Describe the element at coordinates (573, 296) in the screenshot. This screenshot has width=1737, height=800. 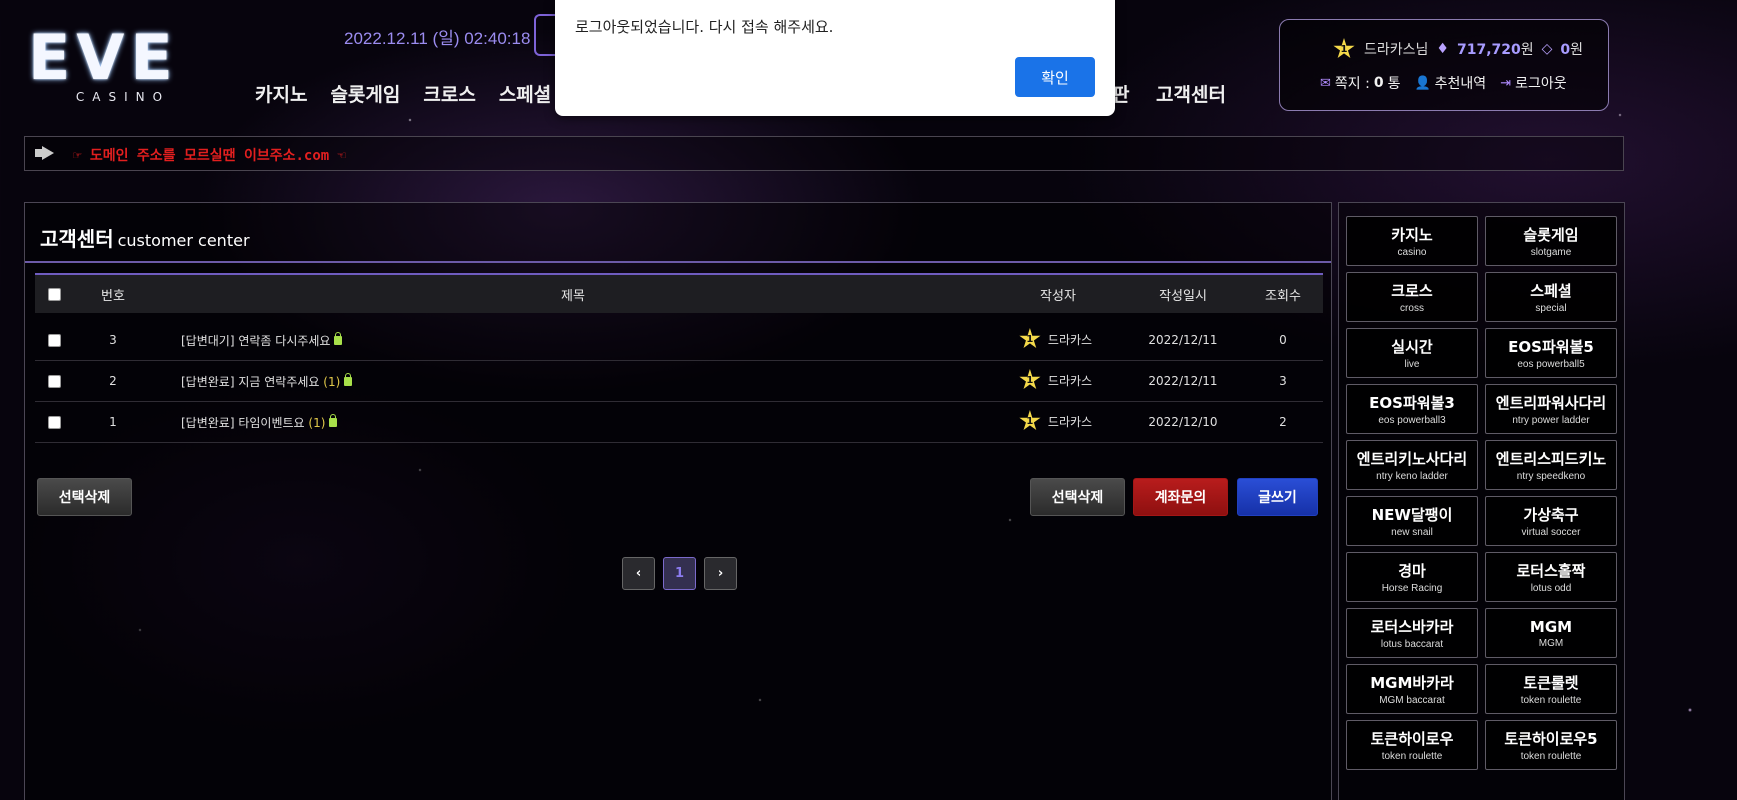
I see `col-title: 제목` at that location.